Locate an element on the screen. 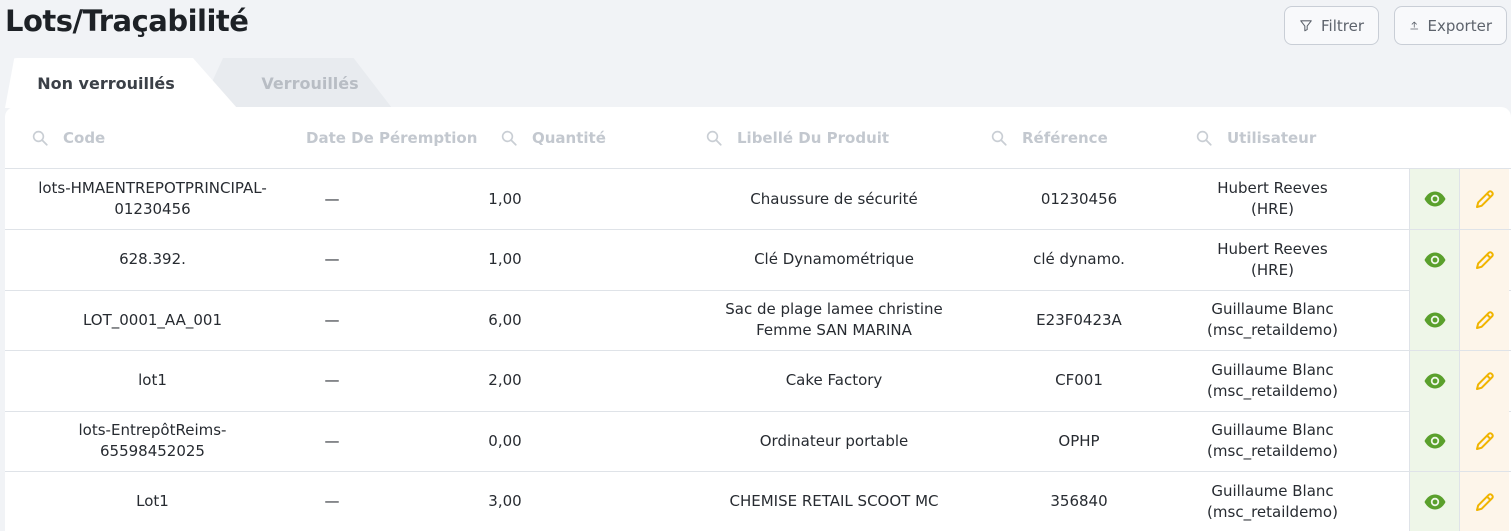 The image size is (1511, 531). cell-code: lot1 is located at coordinates (152, 380).